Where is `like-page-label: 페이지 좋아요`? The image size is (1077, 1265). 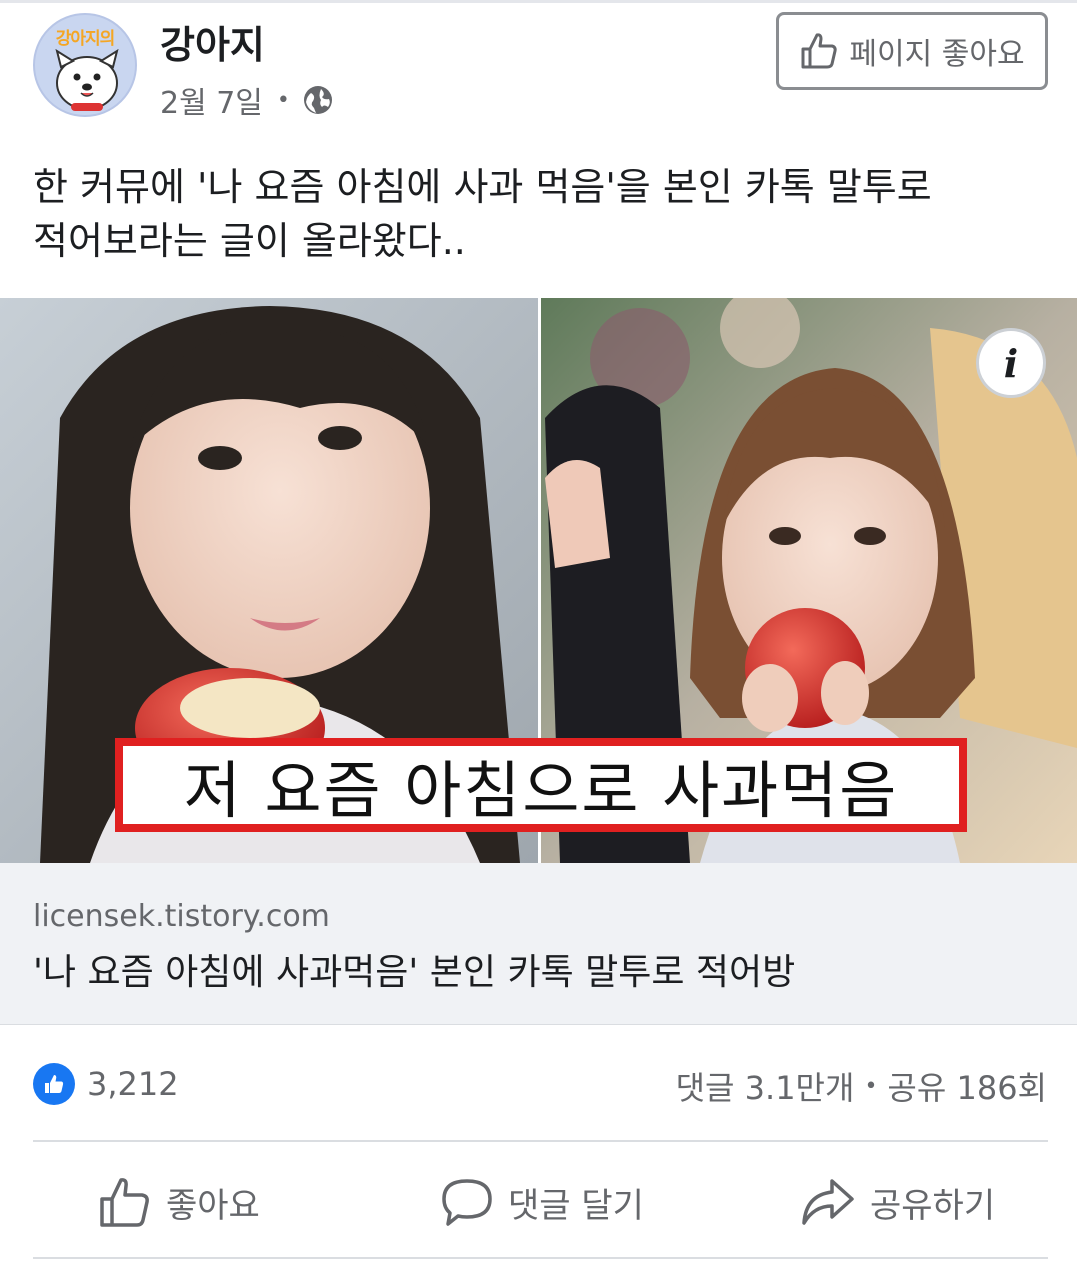 like-page-label: 페이지 좋아요 is located at coordinates (937, 54).